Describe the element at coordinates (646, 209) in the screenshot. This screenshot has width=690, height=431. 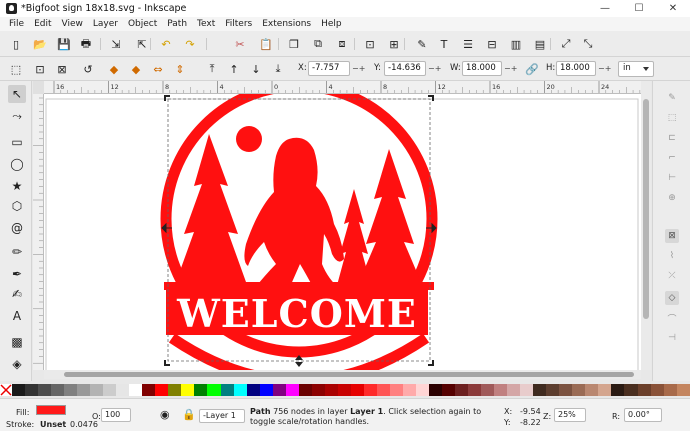
I see `vertical-scroll-thumb` at that location.